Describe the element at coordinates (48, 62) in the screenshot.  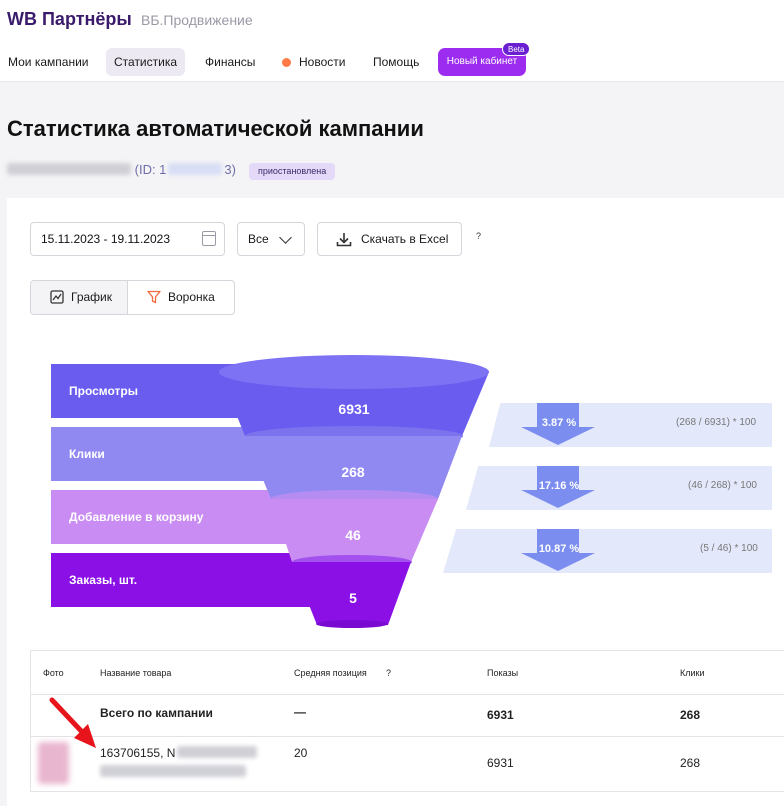
I see `nav-my-campaigns: Мои кампании` at that location.